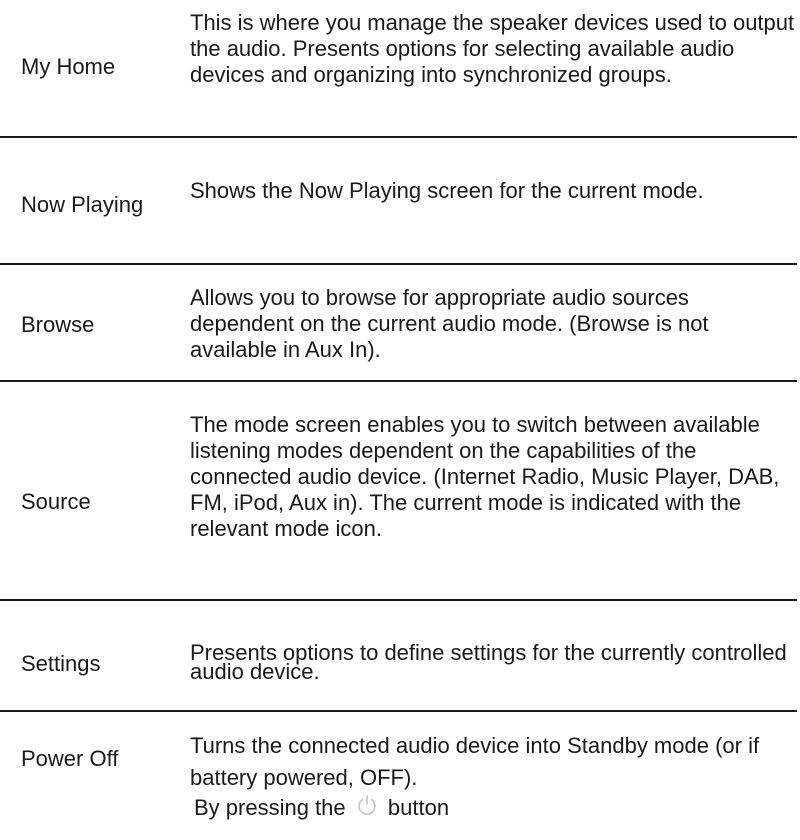 This screenshot has width=800, height=840. What do you see at coordinates (270, 807) in the screenshot?
I see `power-note-prefix: By pressing the` at bounding box center [270, 807].